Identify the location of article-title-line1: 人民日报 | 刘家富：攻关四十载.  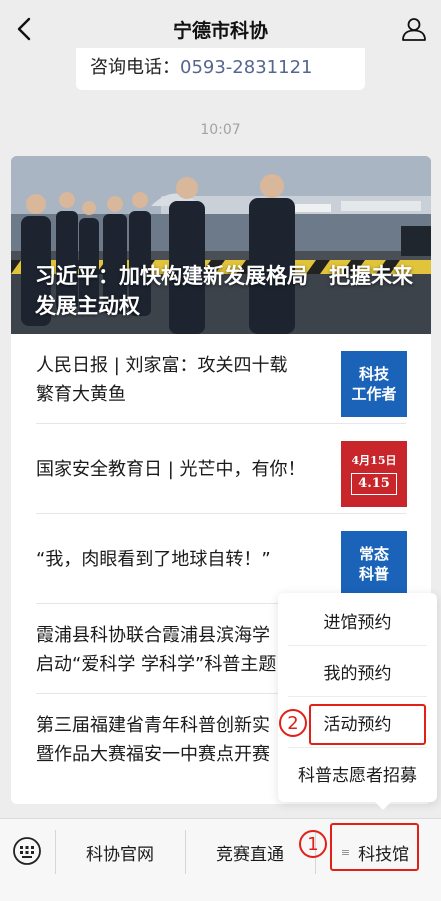
(162, 365).